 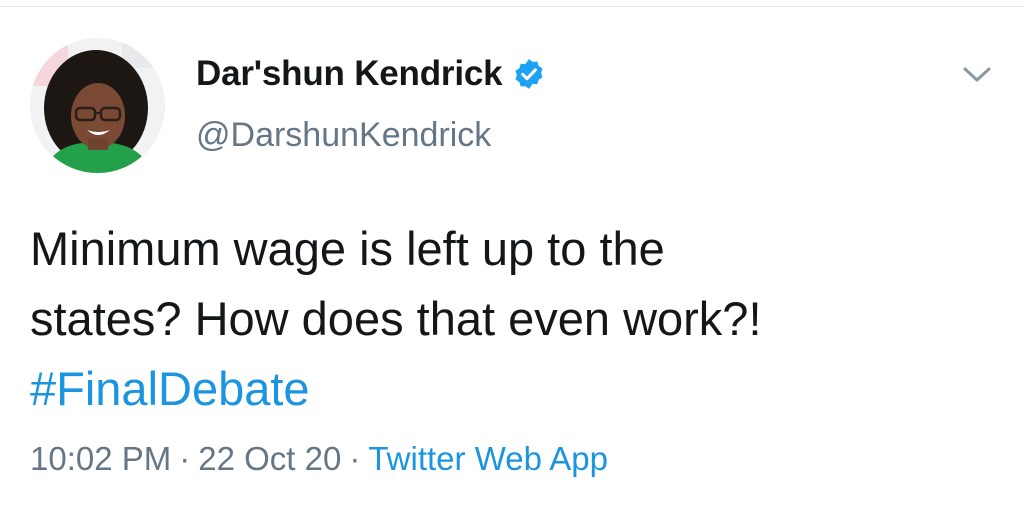 I want to click on profile-photo, so click(x=97, y=105).